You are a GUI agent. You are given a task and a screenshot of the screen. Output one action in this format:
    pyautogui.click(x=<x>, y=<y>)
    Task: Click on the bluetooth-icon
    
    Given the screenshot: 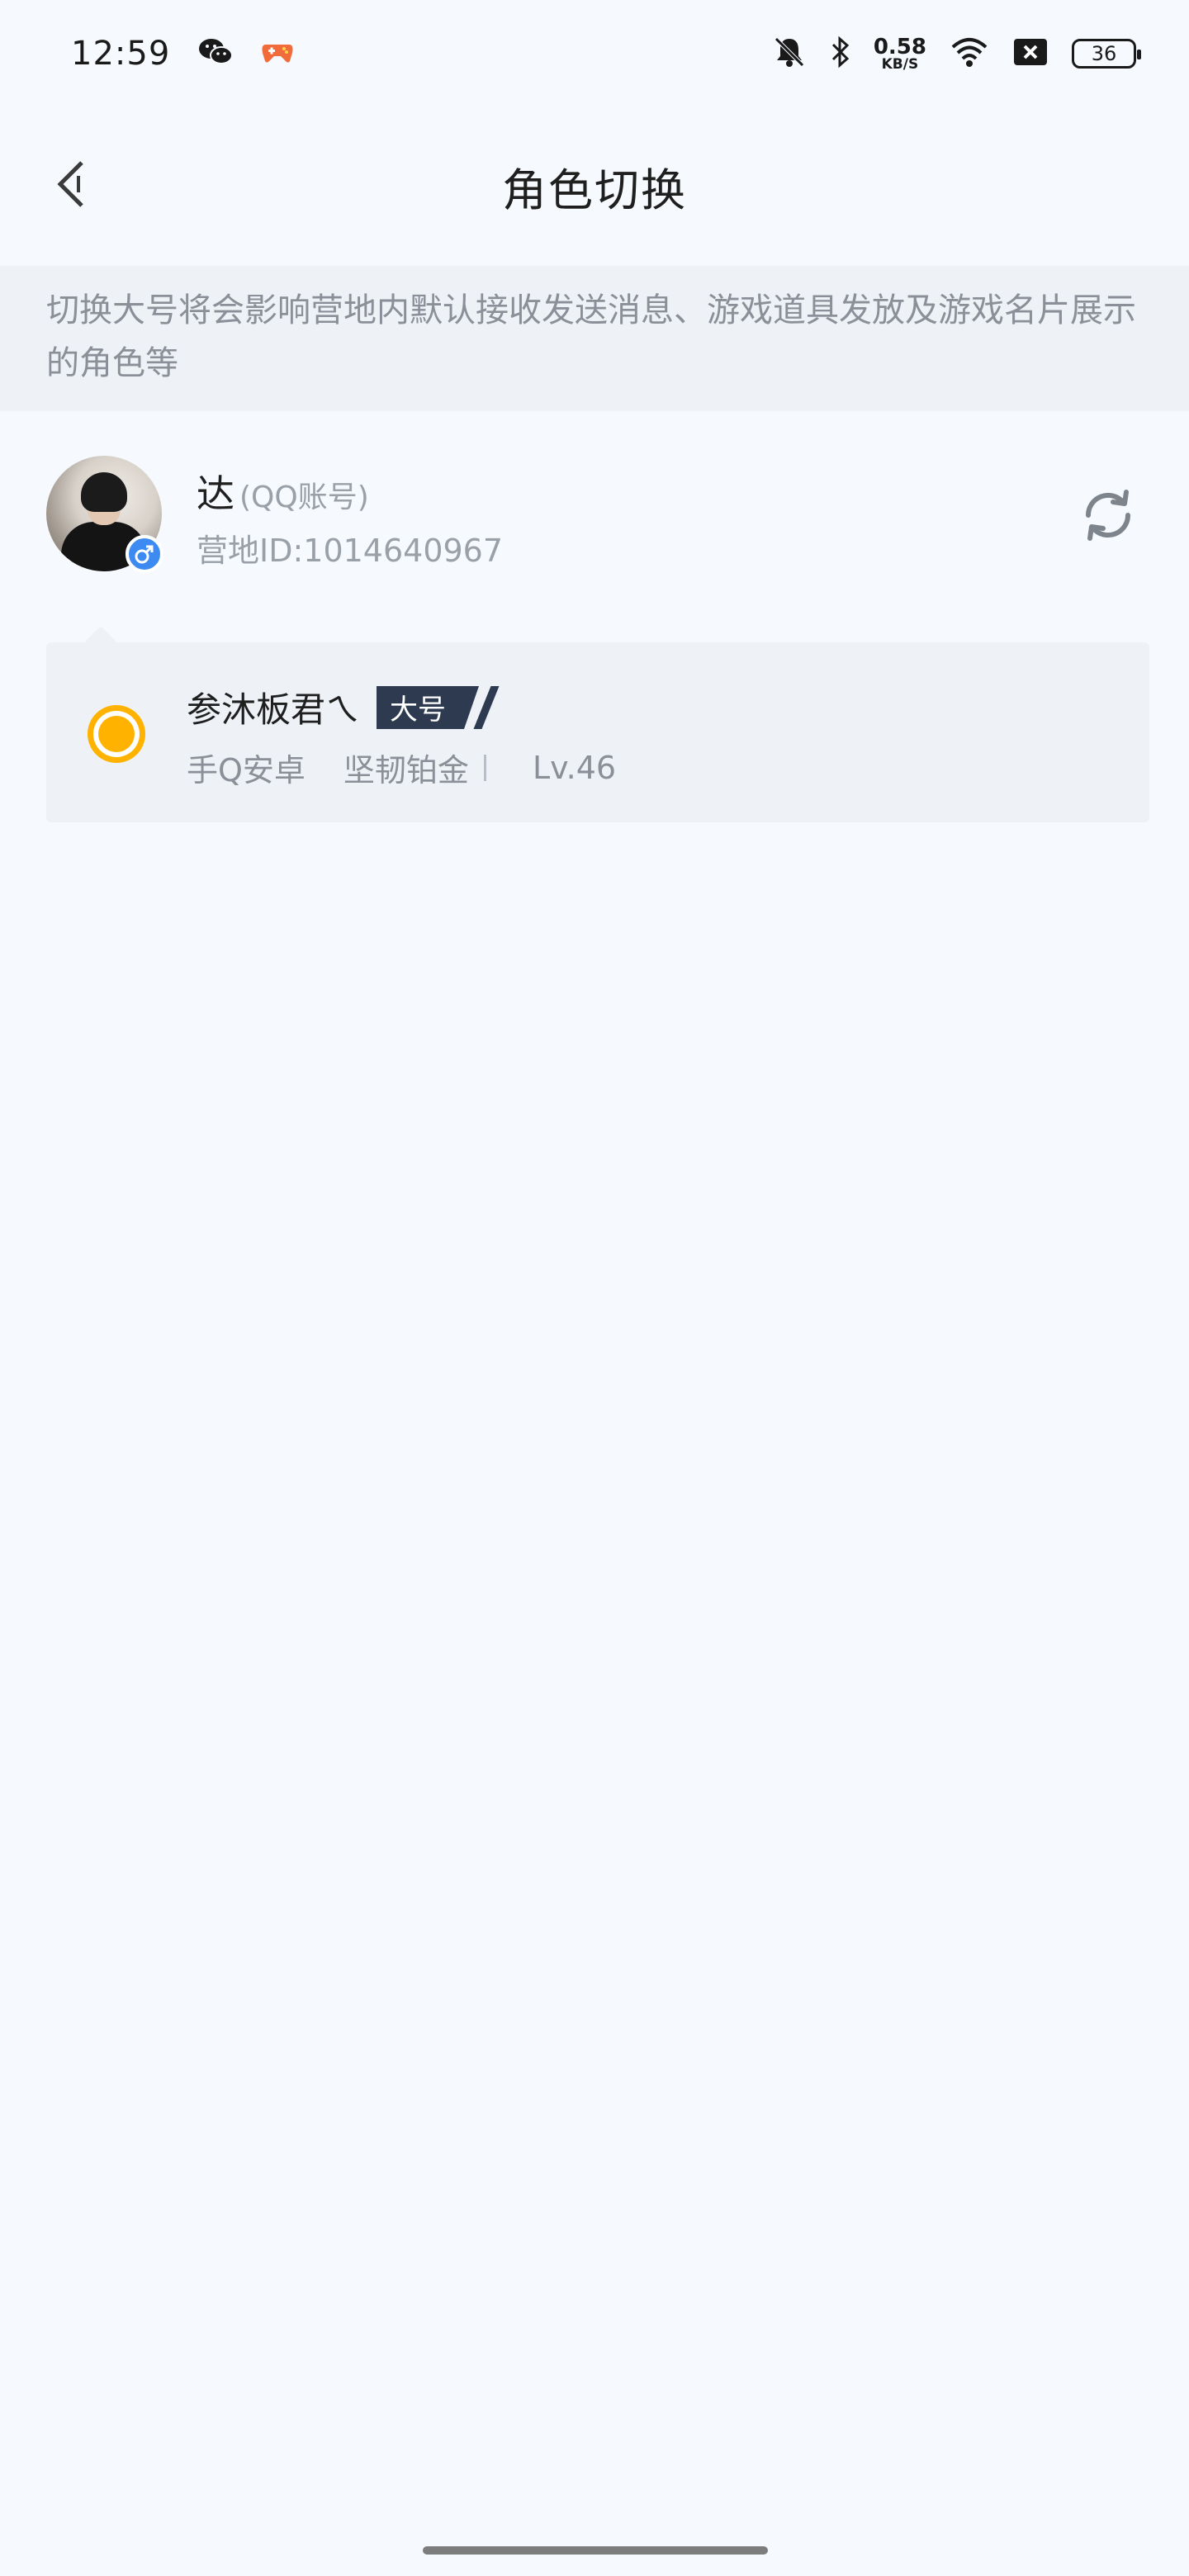 What is the action you would take?
    pyautogui.click(x=840, y=54)
    